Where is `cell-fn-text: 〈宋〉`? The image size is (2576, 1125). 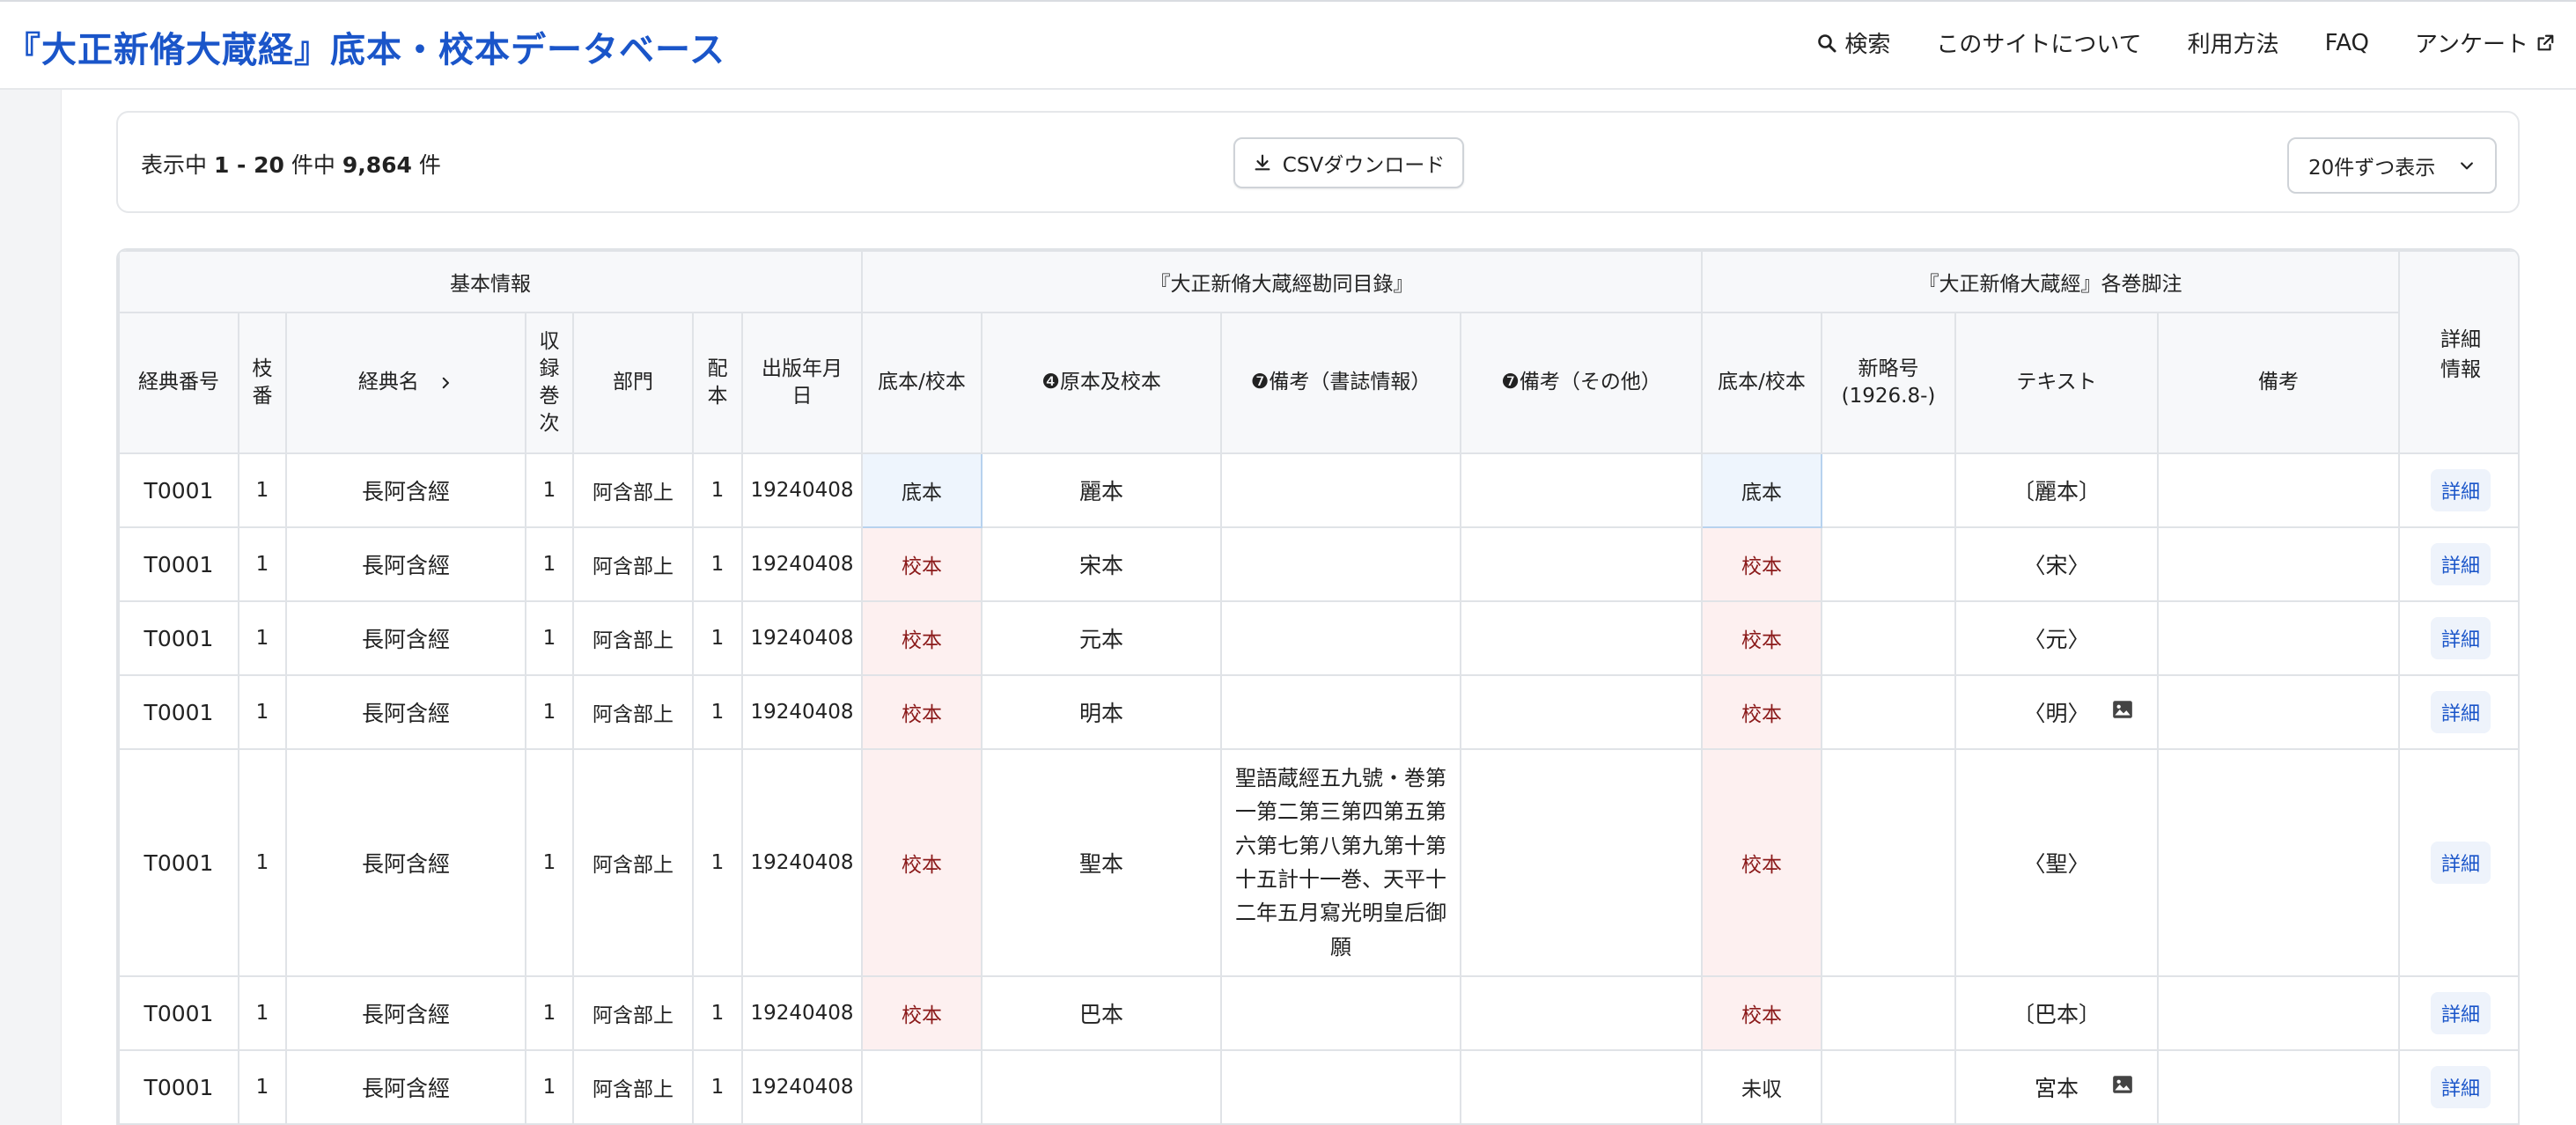 cell-fn-text: 〈宋〉 is located at coordinates (2057, 564).